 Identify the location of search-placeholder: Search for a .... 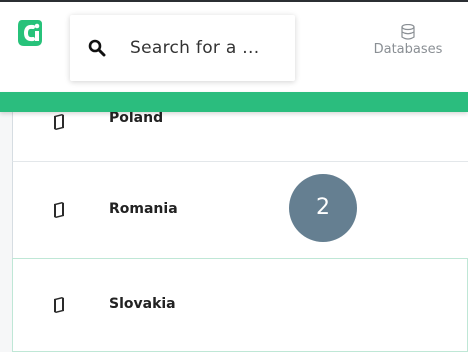
(195, 48).